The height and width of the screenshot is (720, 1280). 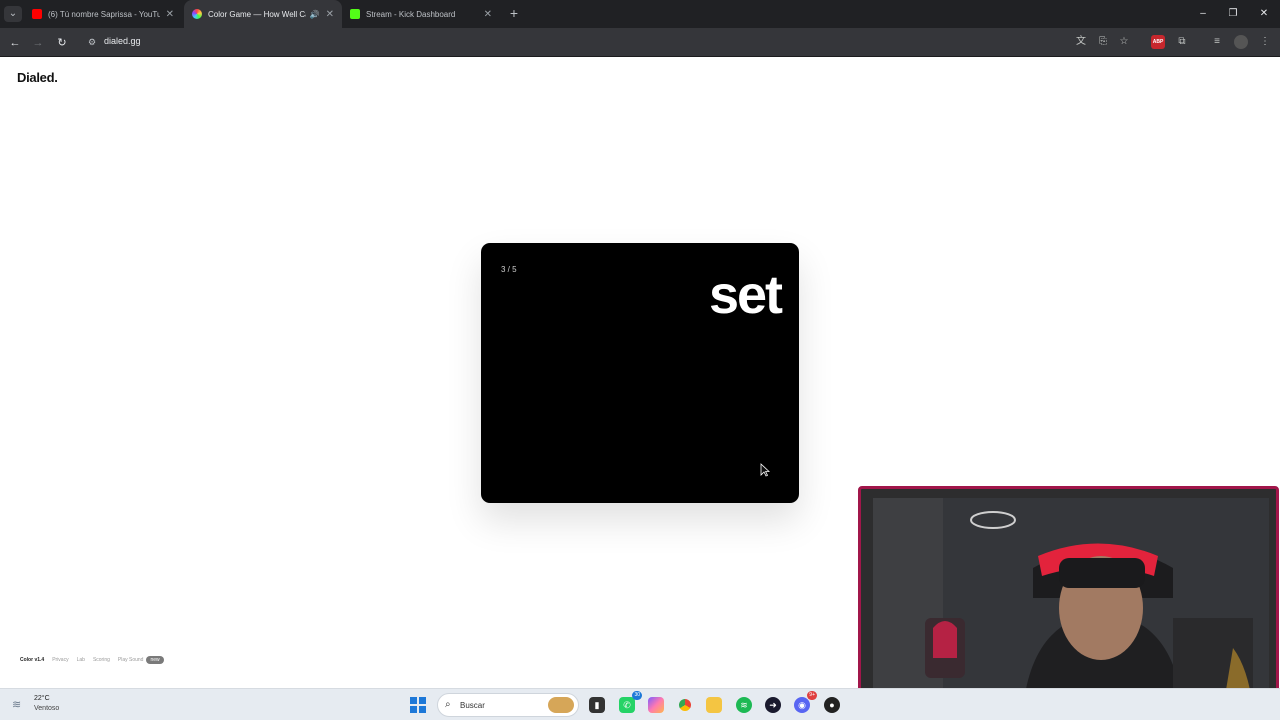 I want to click on webcam-scene, so click(x=1071, y=603).